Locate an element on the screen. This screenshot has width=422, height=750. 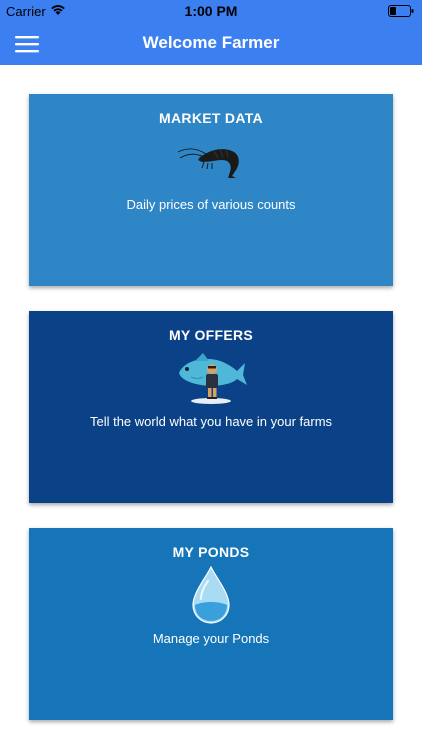
status-time: 1:00 PM is located at coordinates (211, 11).